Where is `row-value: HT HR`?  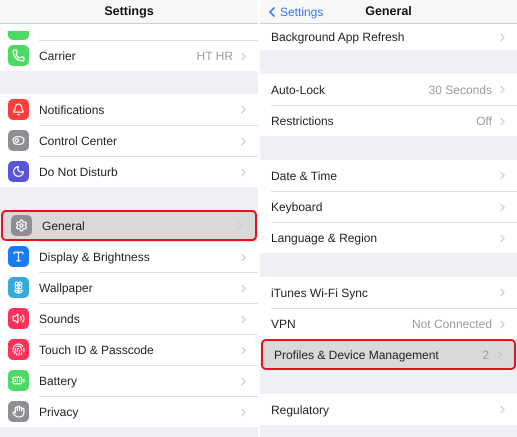
row-value: HT HR is located at coordinates (214, 56).